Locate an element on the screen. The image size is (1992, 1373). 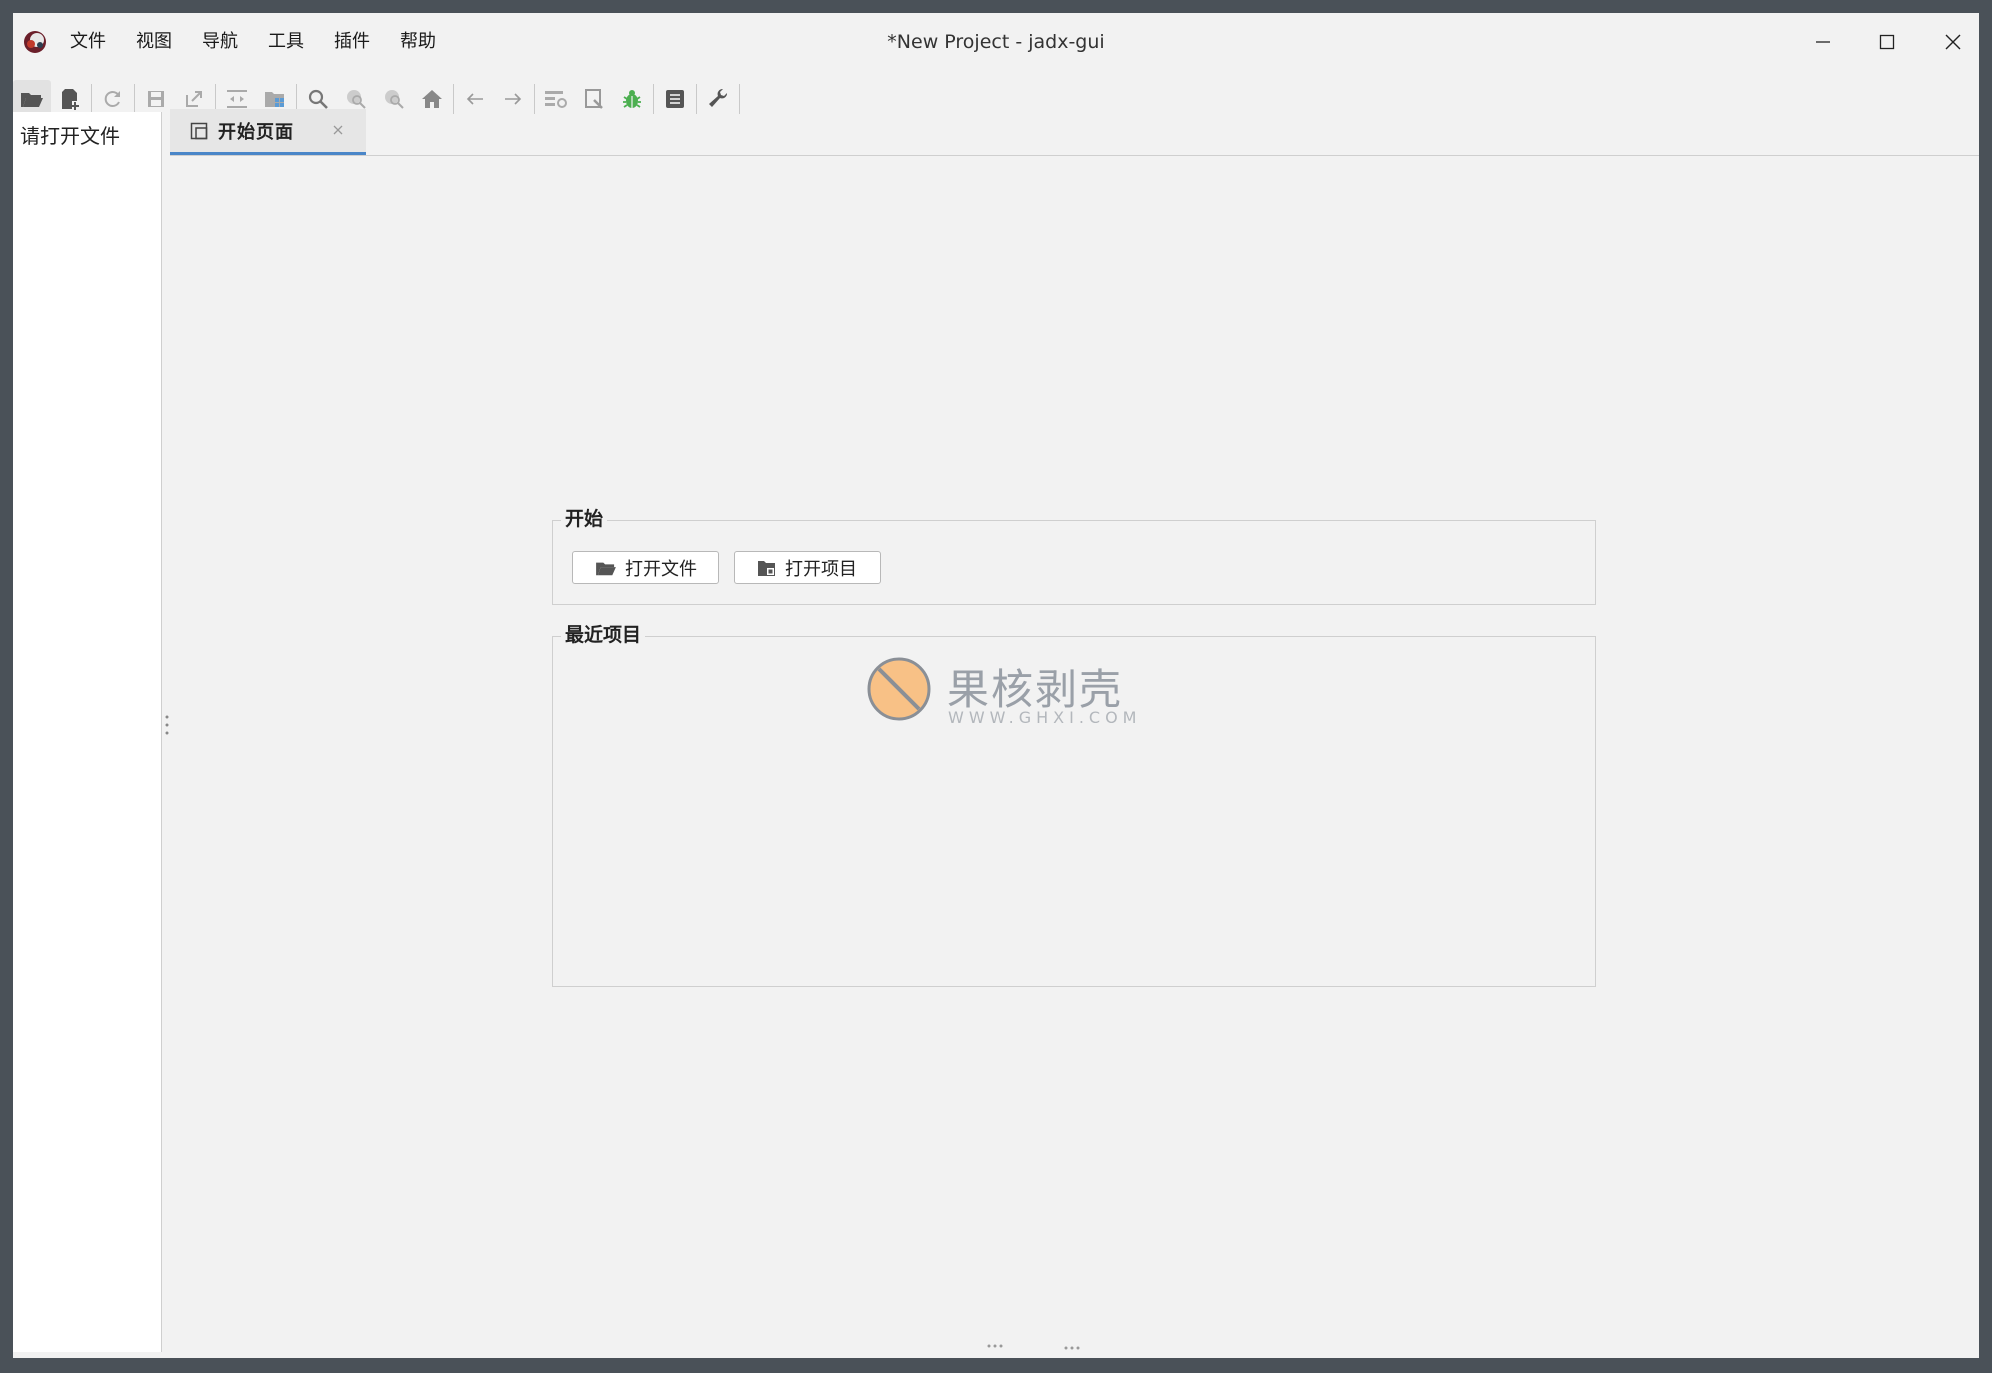
open-file-button: 打开文件 is located at coordinates (645, 567).